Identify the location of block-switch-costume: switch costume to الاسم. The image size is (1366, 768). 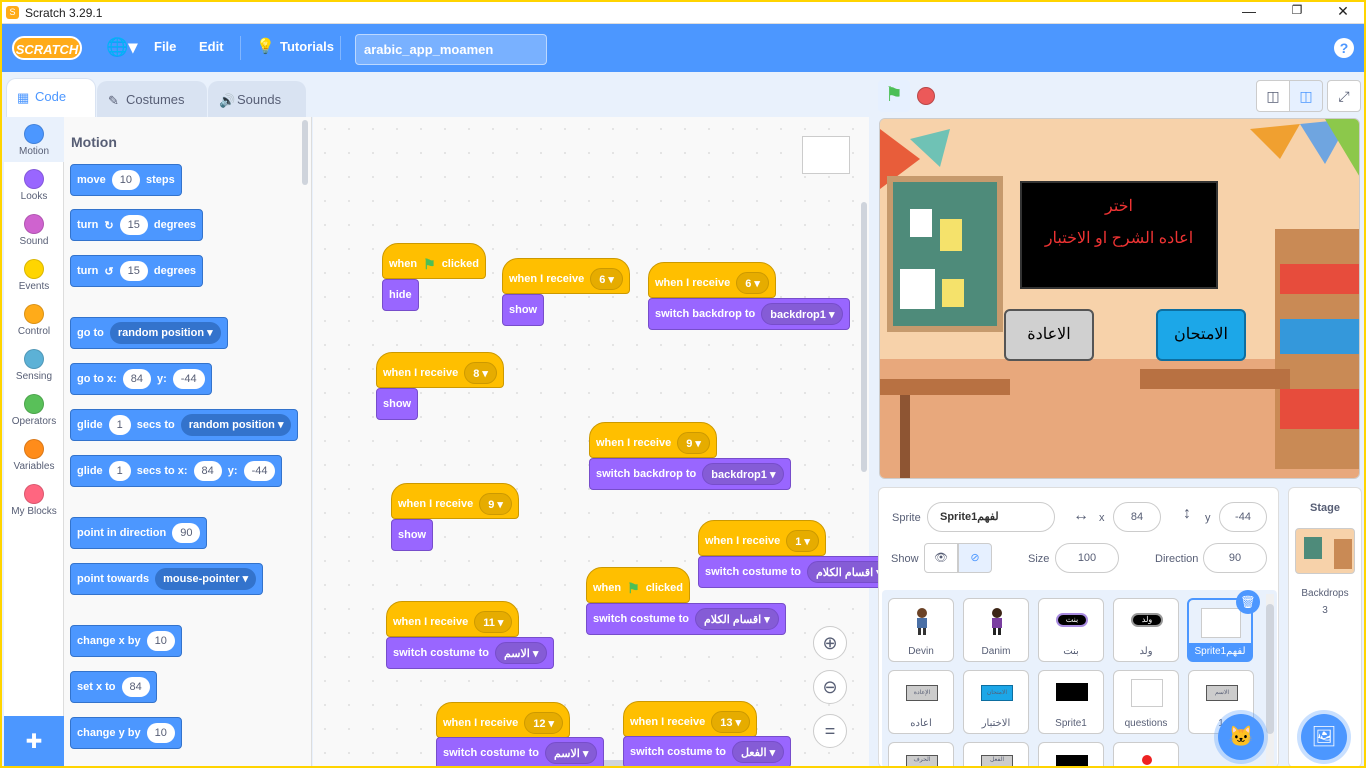
(520, 751).